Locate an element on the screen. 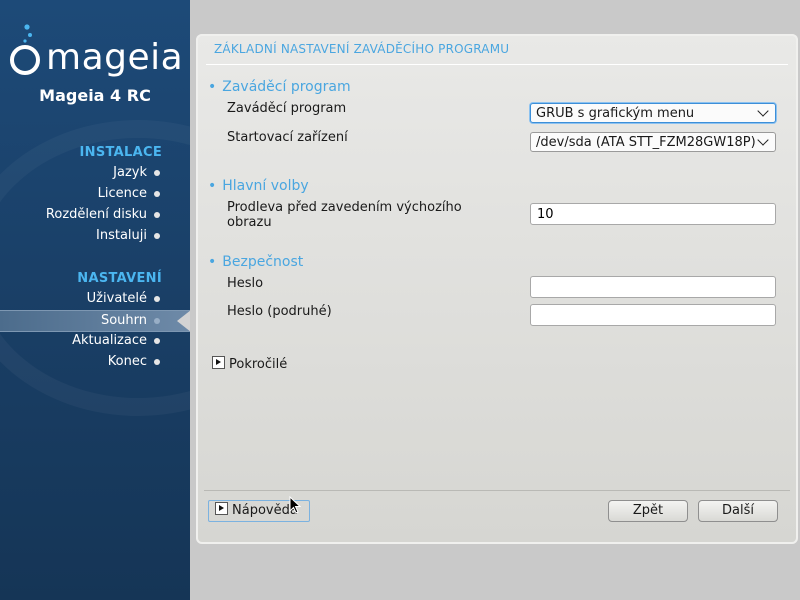 Image resolution: width=800 pixels, height=600 pixels. group-title-bootloader: • Zaváděcí program is located at coordinates (279, 87).